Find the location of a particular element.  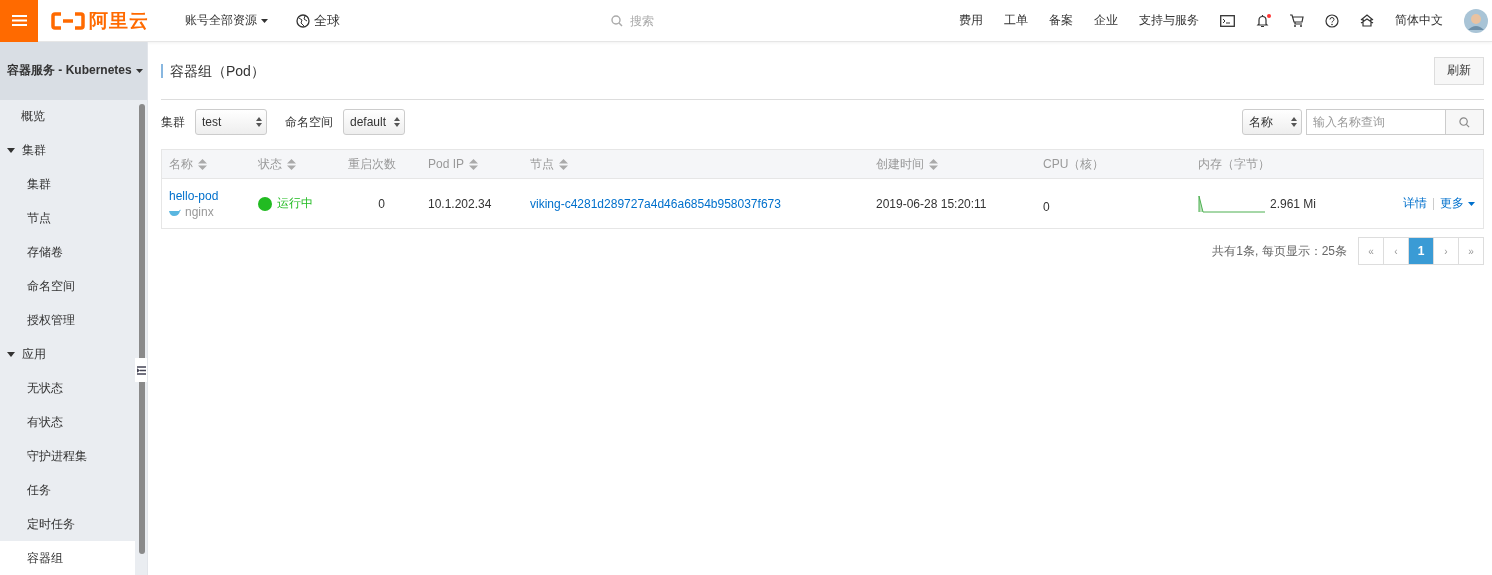

refresh-button: 刷新 is located at coordinates (1459, 70).